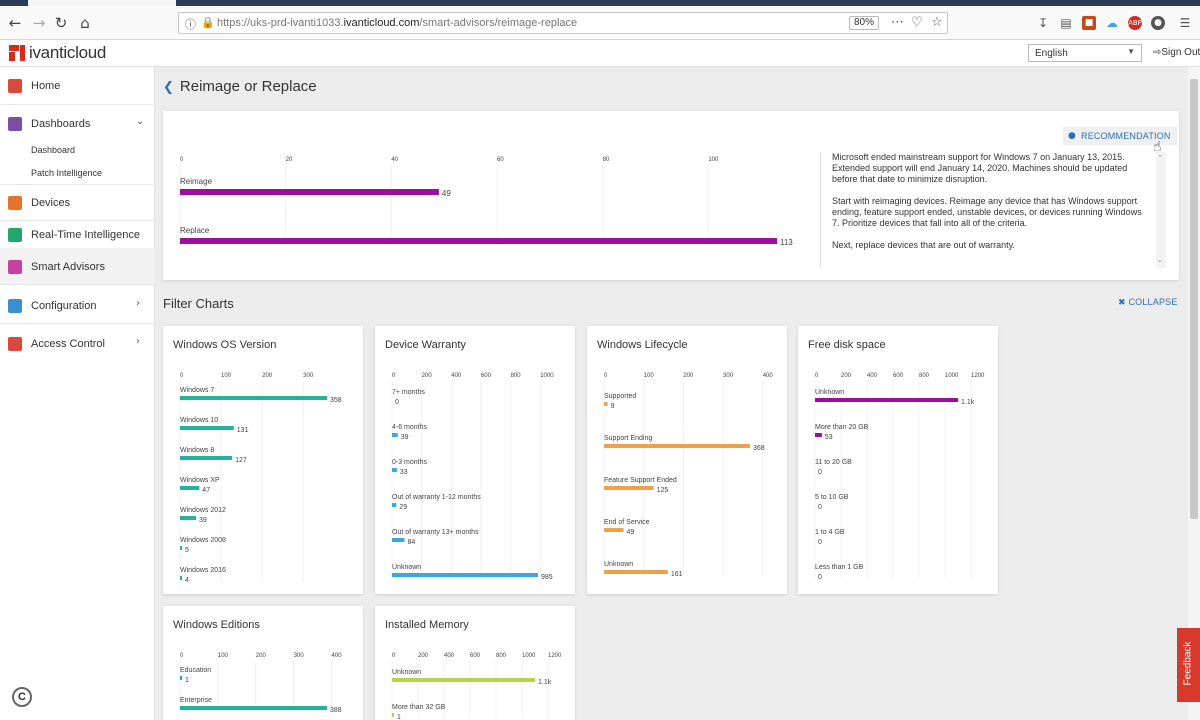 The height and width of the screenshot is (720, 1200). Describe the element at coordinates (68, 344) in the screenshot. I see `sidebar-item-label: Access Control` at that location.